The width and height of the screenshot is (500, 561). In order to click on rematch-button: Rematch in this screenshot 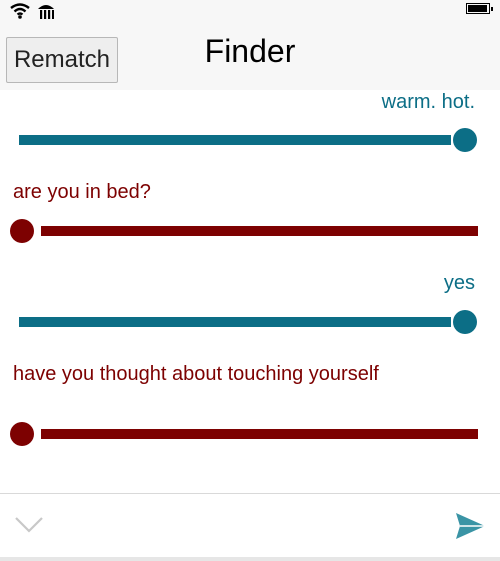, I will do `click(62, 60)`.